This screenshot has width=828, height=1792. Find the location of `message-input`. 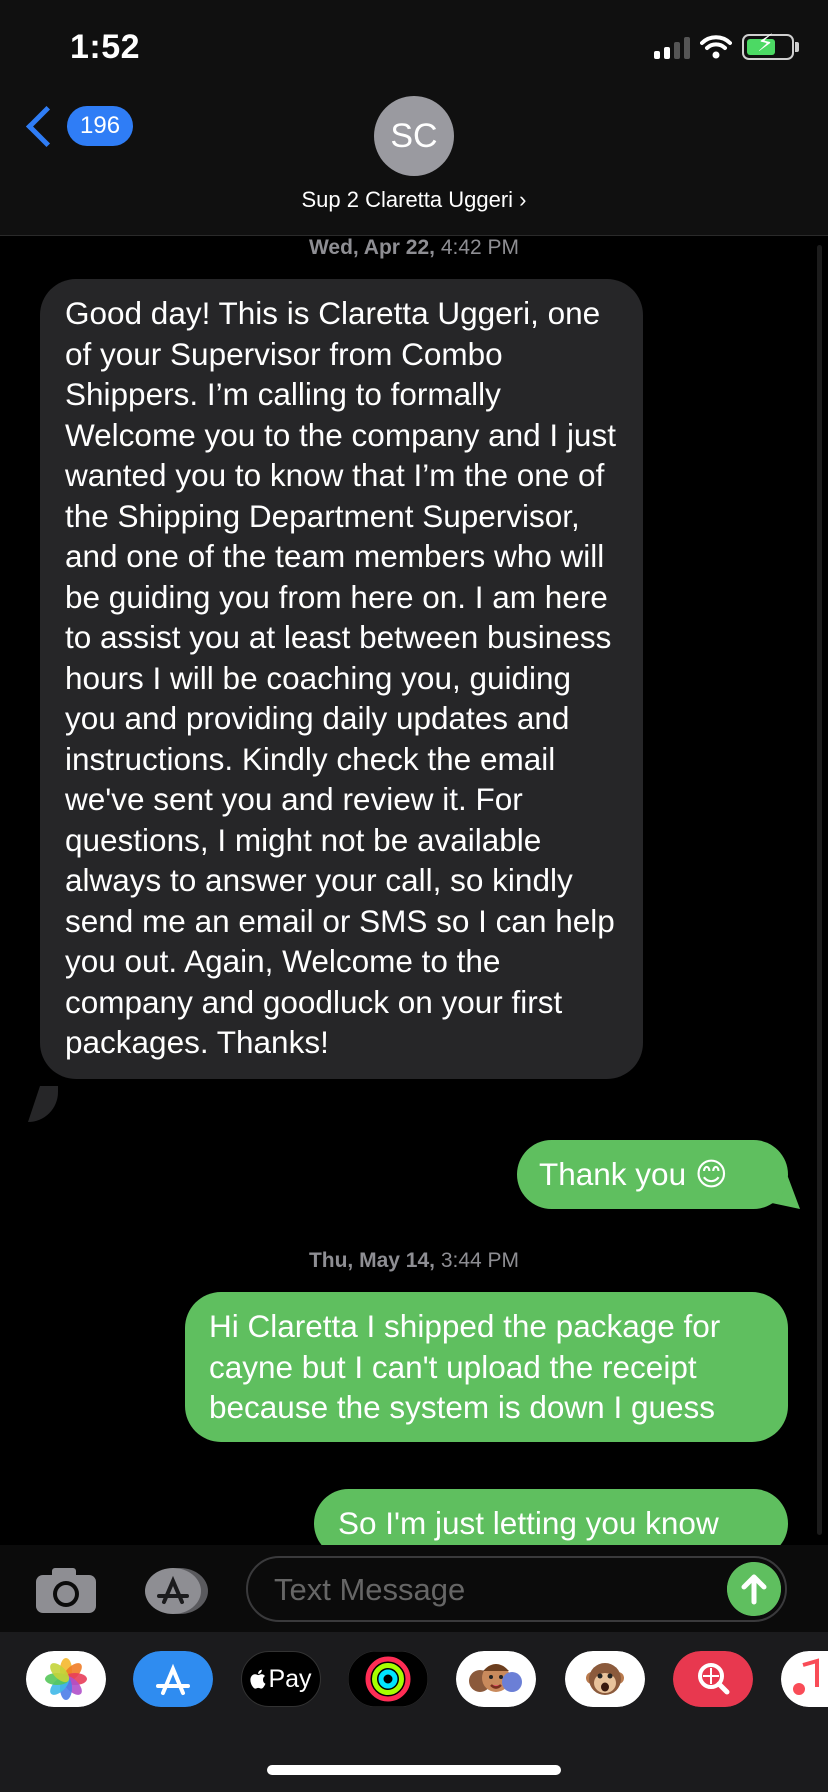

message-input is located at coordinates (494, 1590).